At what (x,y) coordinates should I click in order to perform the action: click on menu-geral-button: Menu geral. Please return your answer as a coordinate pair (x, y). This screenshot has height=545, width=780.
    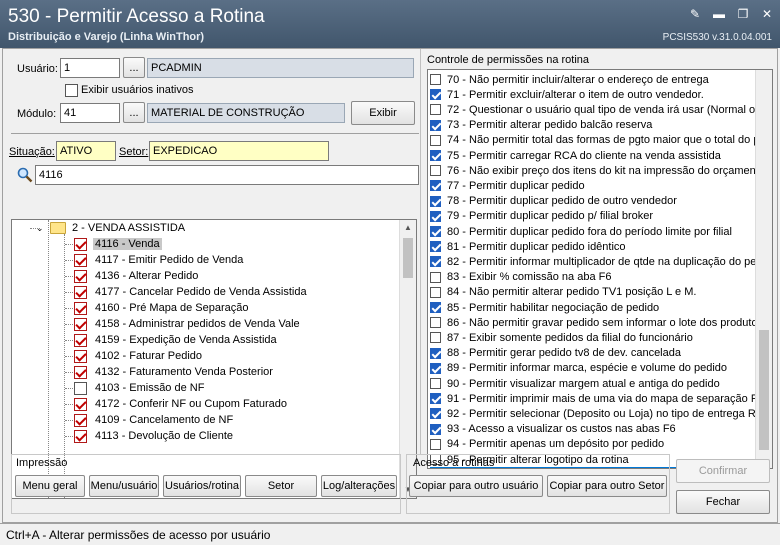
    Looking at the image, I should click on (50, 486).